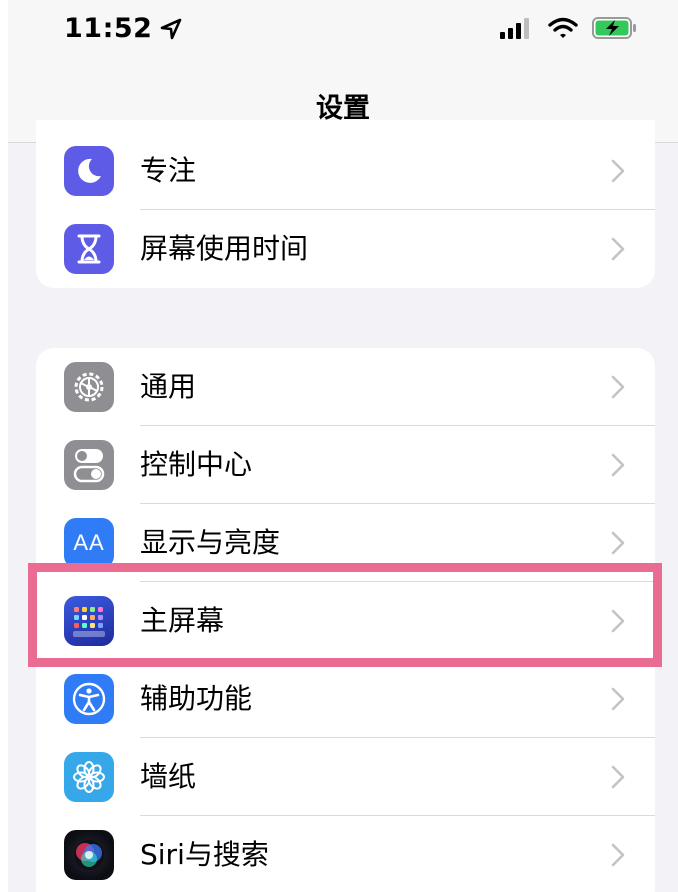  I want to click on settings-row-control-center: 控制中心, so click(345, 465).